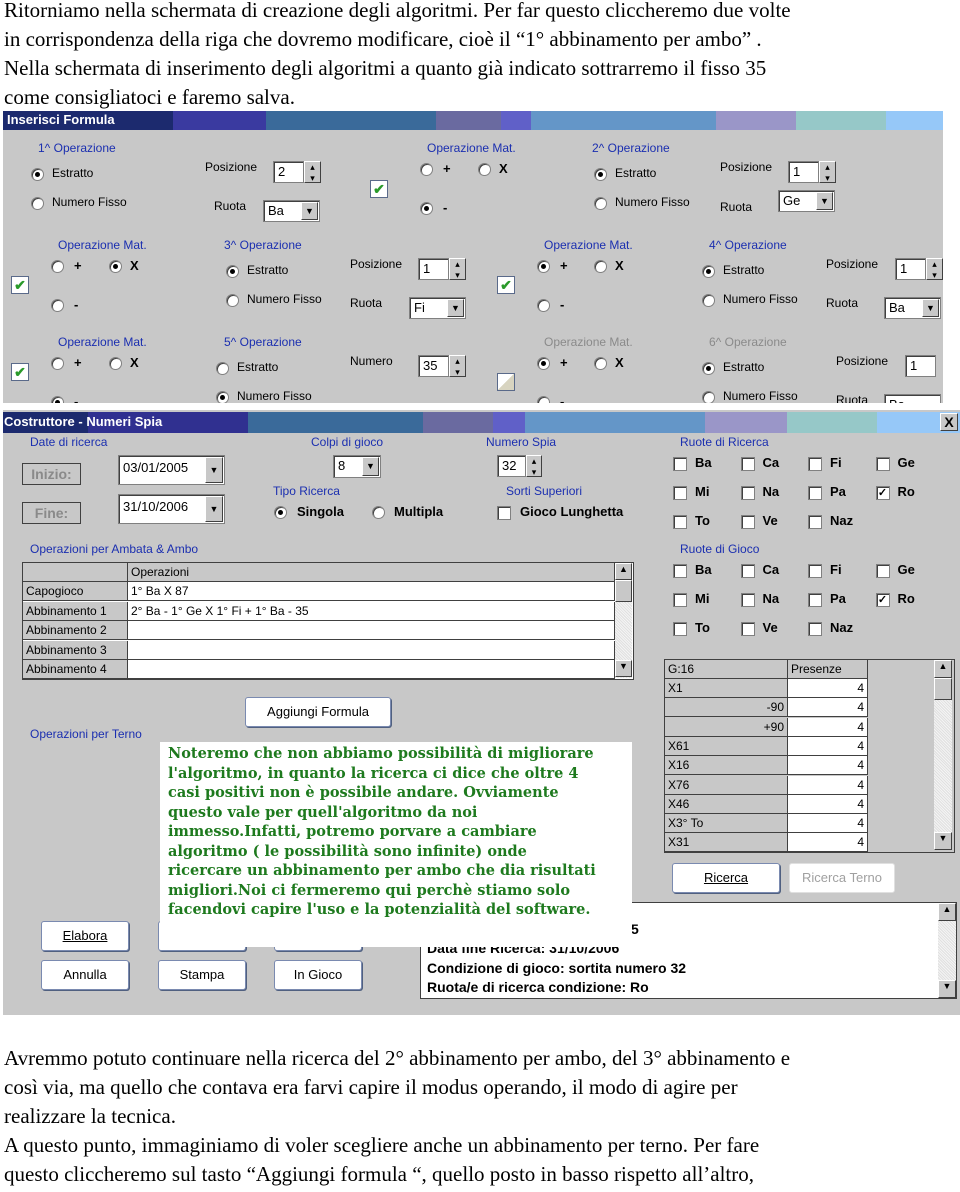 This screenshot has width=960, height=1192. I want to click on table-row: X46 4, so click(766, 804).